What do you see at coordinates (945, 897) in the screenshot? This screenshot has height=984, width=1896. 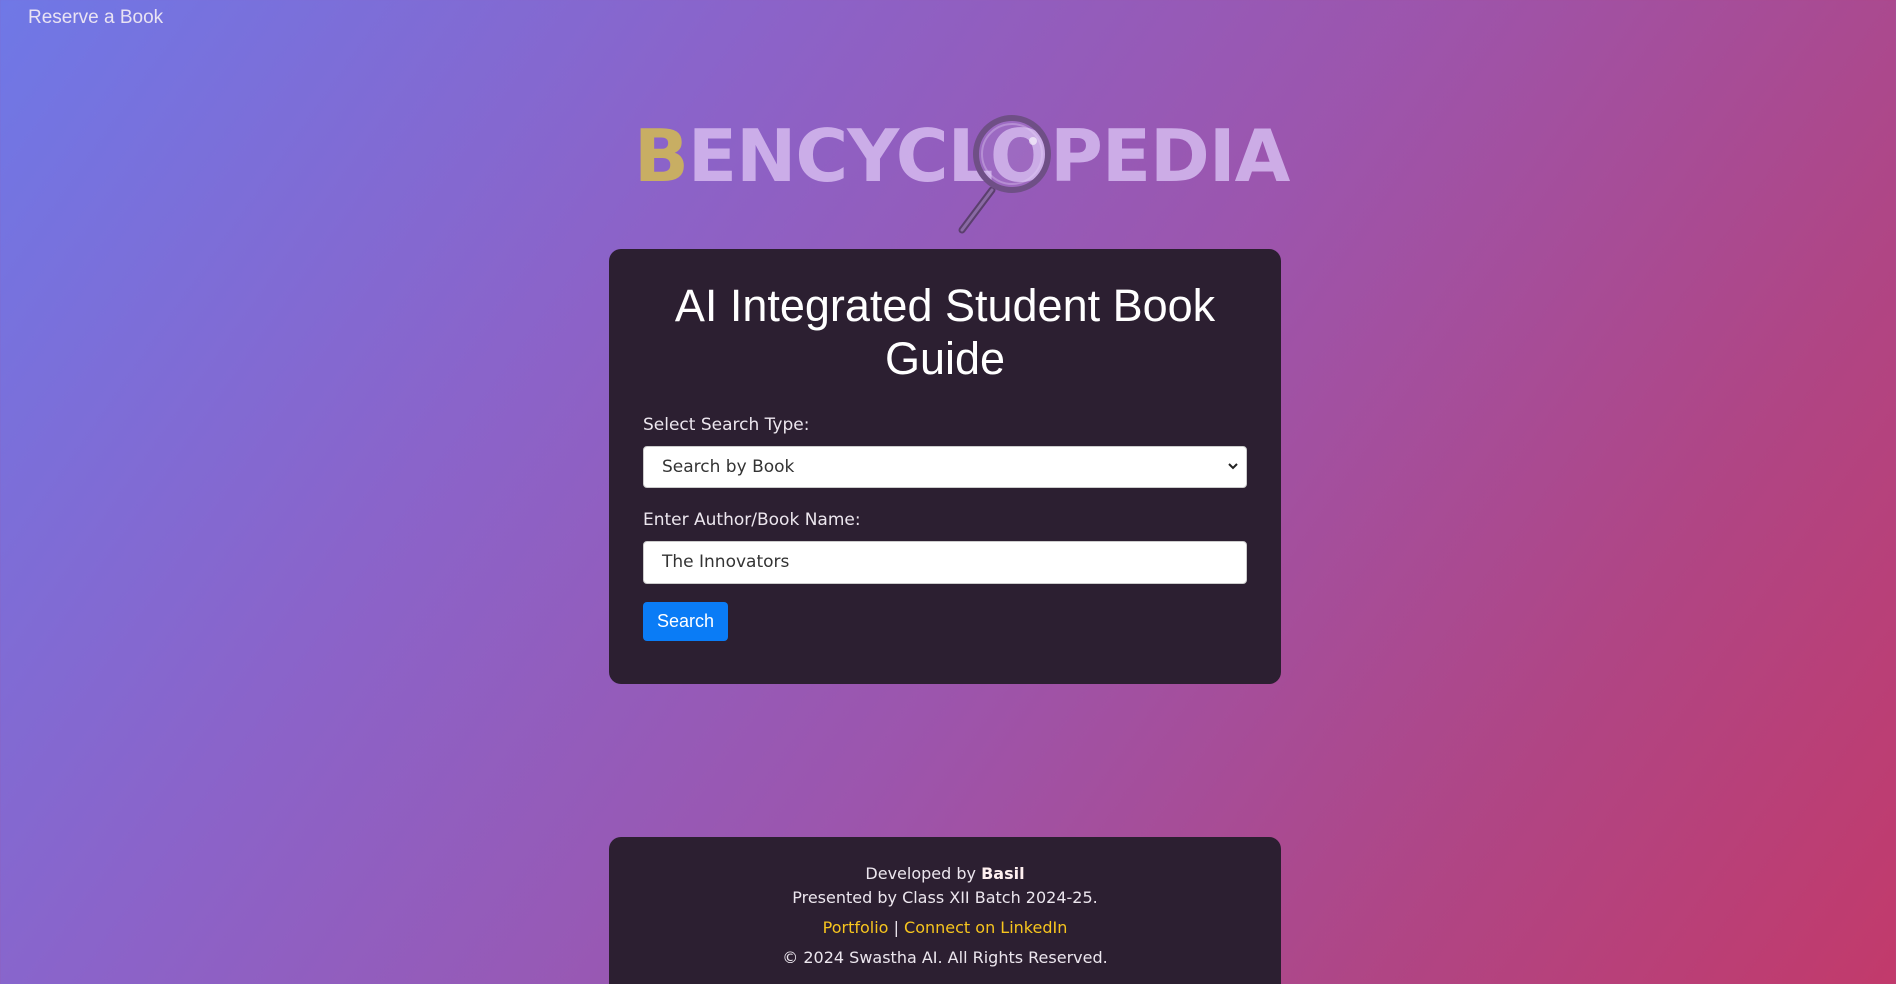 I see `presented-by-line: Presented by Class XII Batch 2024-25.` at bounding box center [945, 897].